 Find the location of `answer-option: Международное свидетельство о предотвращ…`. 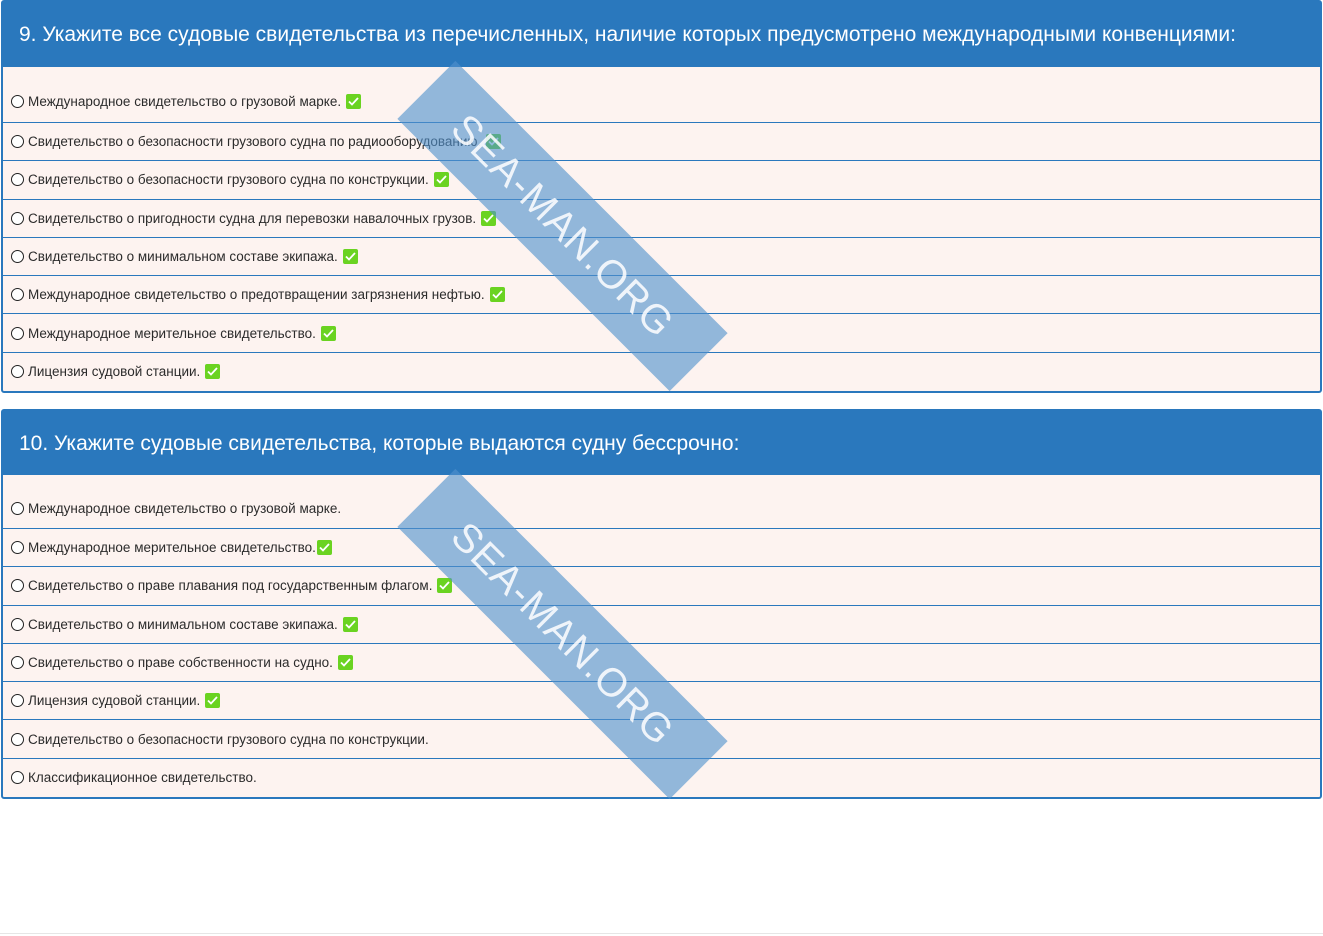

answer-option: Международное свидетельство о предотвращ… is located at coordinates (661, 295).